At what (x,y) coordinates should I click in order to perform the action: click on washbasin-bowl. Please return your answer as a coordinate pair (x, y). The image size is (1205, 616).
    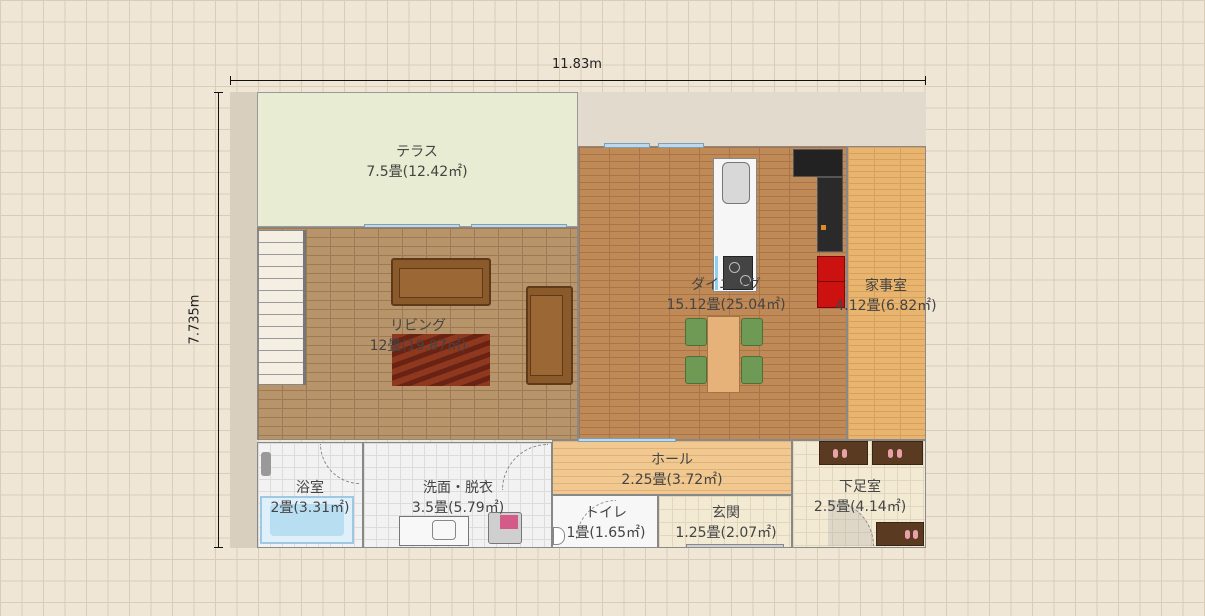
    Looking at the image, I should click on (444, 530).